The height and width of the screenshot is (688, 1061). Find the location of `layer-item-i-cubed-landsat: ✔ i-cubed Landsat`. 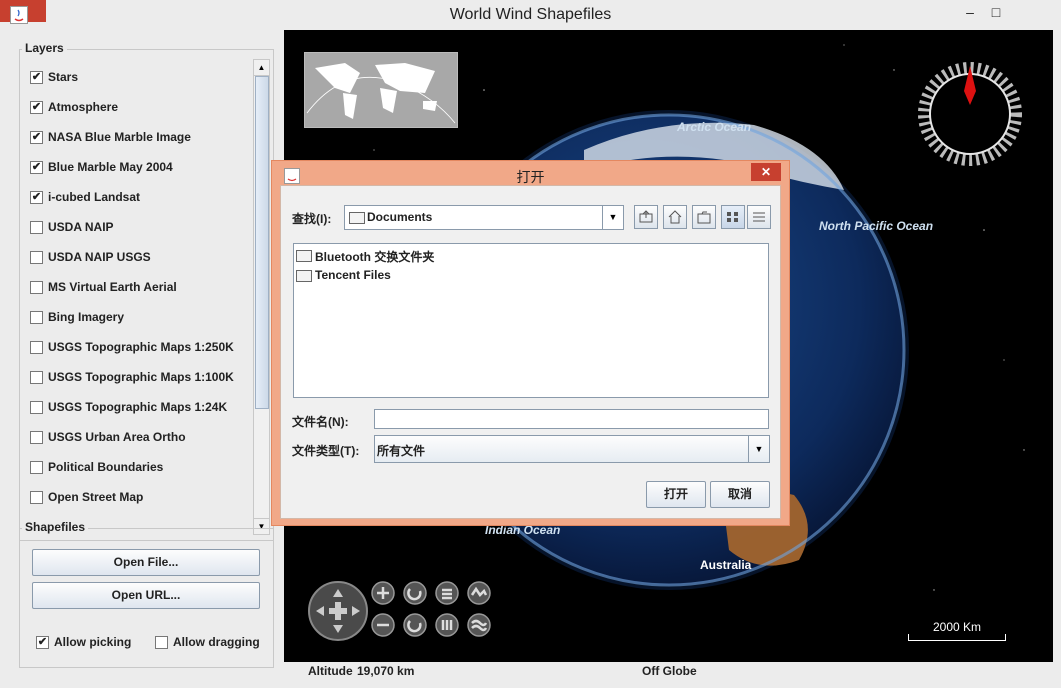

layer-item-i-cubed-landsat: ✔ i-cubed Landsat is located at coordinates (85, 198).